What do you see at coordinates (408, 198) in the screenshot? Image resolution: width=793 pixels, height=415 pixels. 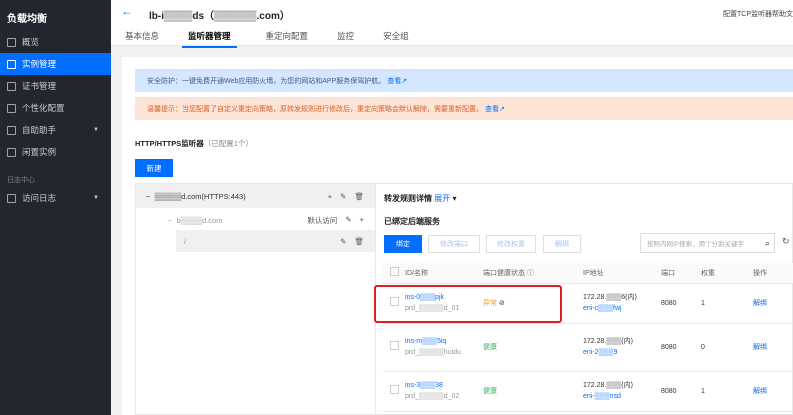 I see `rule-detail-label: 转发规则详情` at bounding box center [408, 198].